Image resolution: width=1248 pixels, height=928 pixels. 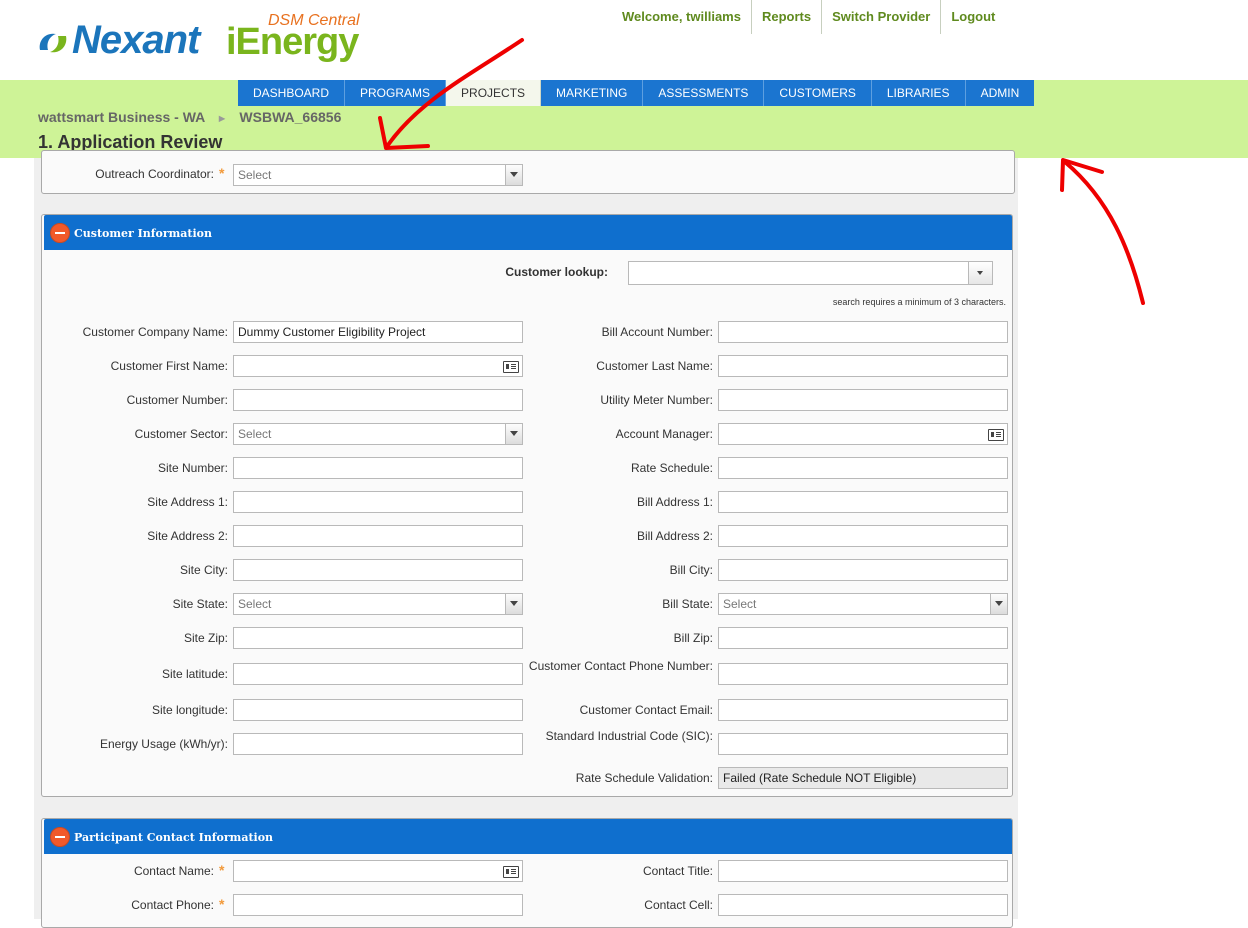 What do you see at coordinates (678, 905) in the screenshot?
I see `contact-cell-label: Contact Cell:` at bounding box center [678, 905].